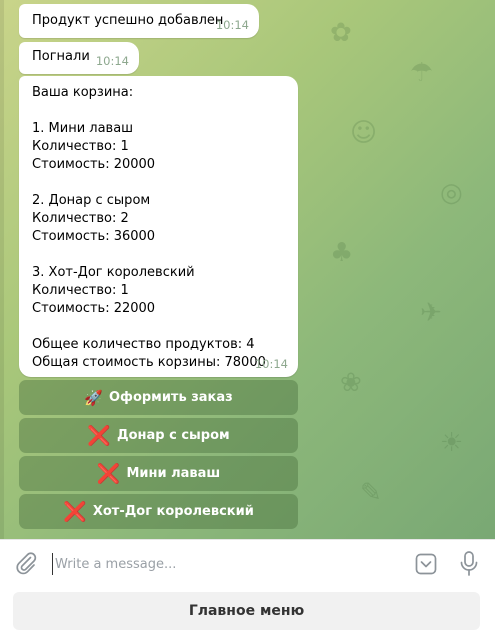 The height and width of the screenshot is (636, 495). What do you see at coordinates (371, 493) in the screenshot?
I see `wallpaper-doodle-icon: ✎` at bounding box center [371, 493].